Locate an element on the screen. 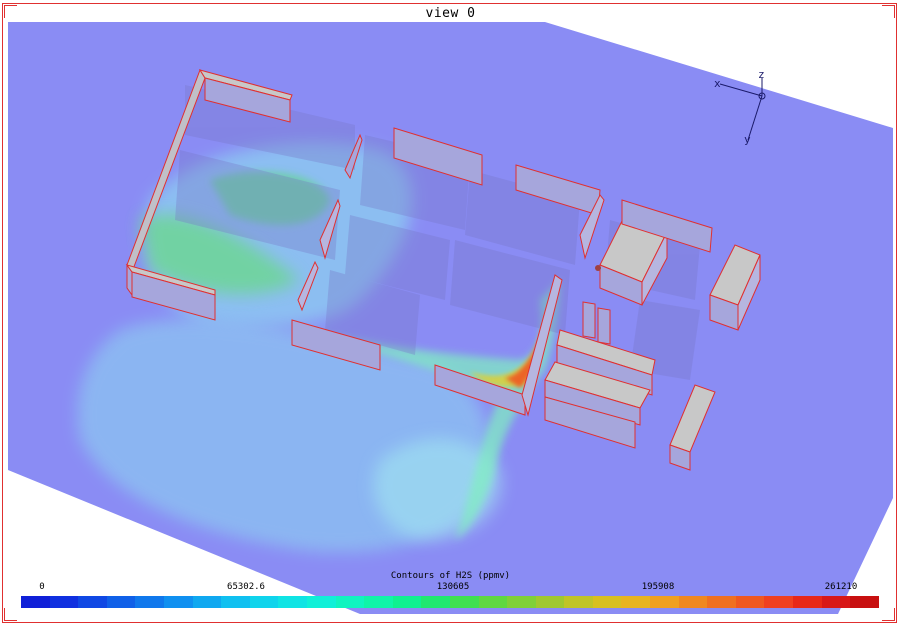  axis-label-z: z is located at coordinates (761, 74).